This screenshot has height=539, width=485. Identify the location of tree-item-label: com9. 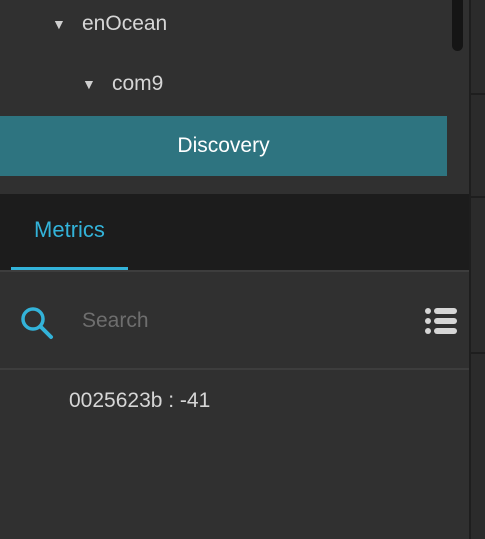
(138, 83).